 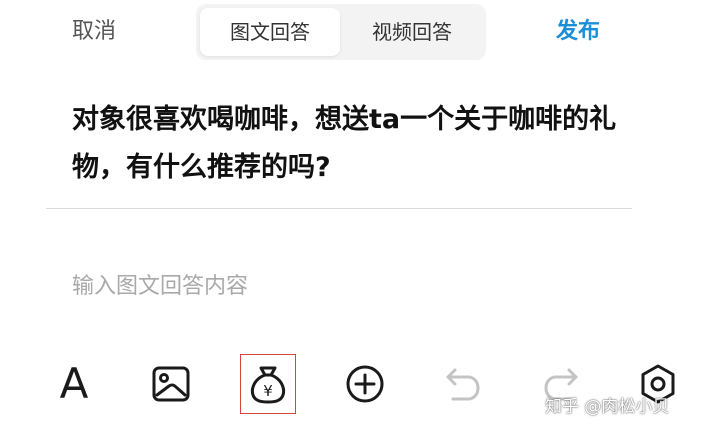 What do you see at coordinates (362, 286) in the screenshot?
I see `answer-input` at bounding box center [362, 286].